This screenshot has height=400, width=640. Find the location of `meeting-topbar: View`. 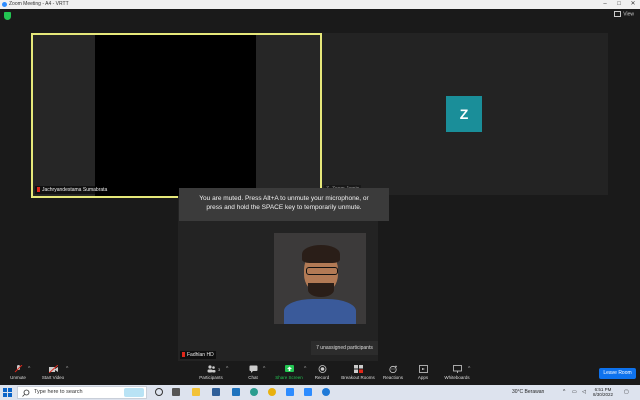

meeting-topbar: View is located at coordinates (320, 16).